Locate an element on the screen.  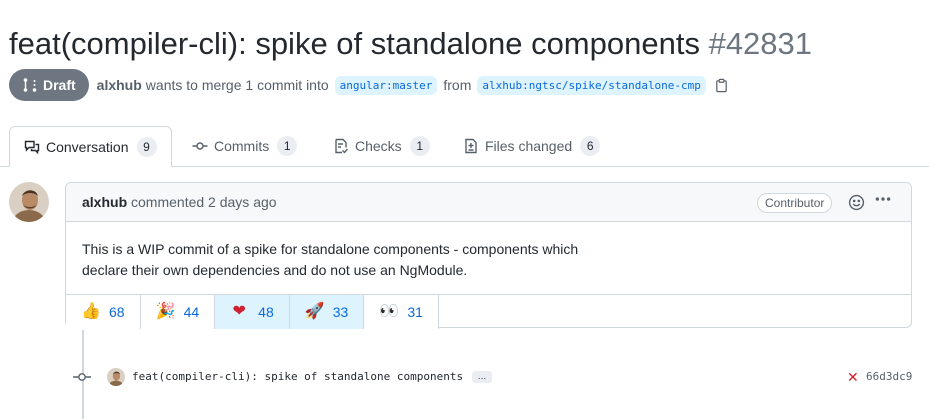
tada-icon: 🎉 is located at coordinates (165, 311).